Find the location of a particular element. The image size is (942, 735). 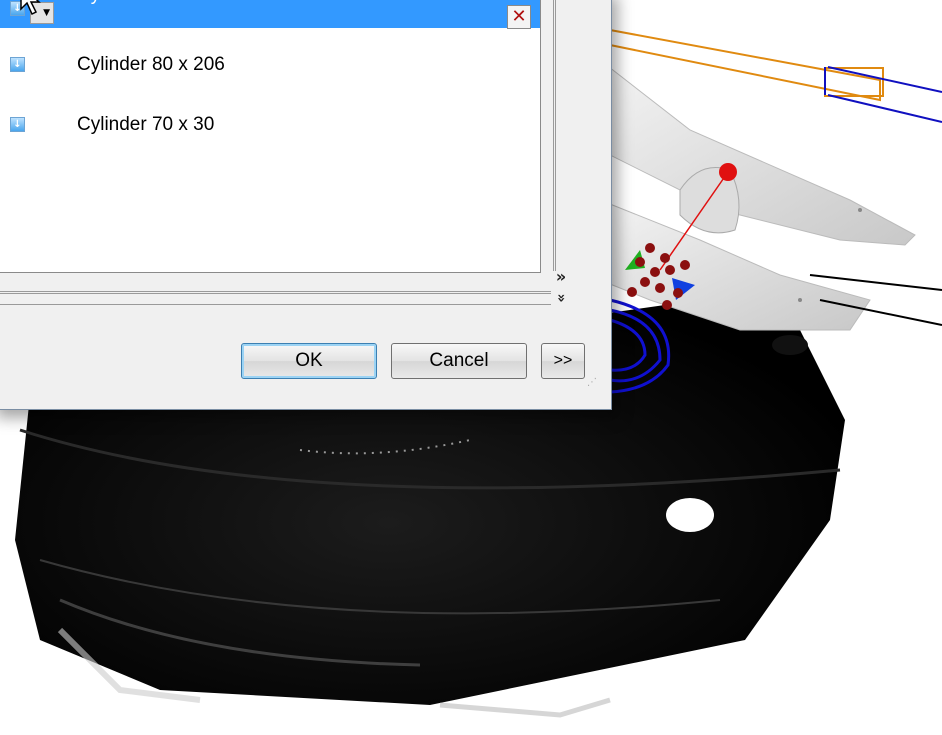

list-item-label: Cylinder 80 x 206 is located at coordinates (151, 64).